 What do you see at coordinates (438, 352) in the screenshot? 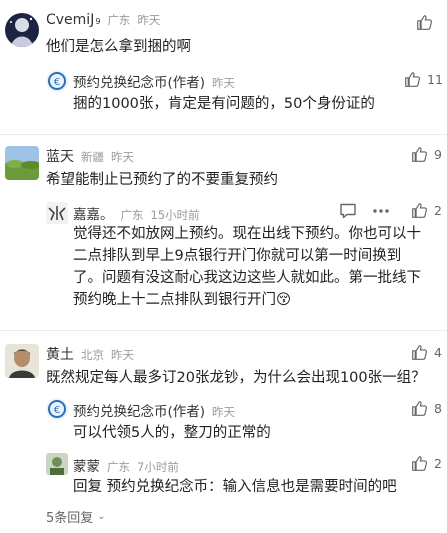
I see `like-count: 4` at bounding box center [438, 352].